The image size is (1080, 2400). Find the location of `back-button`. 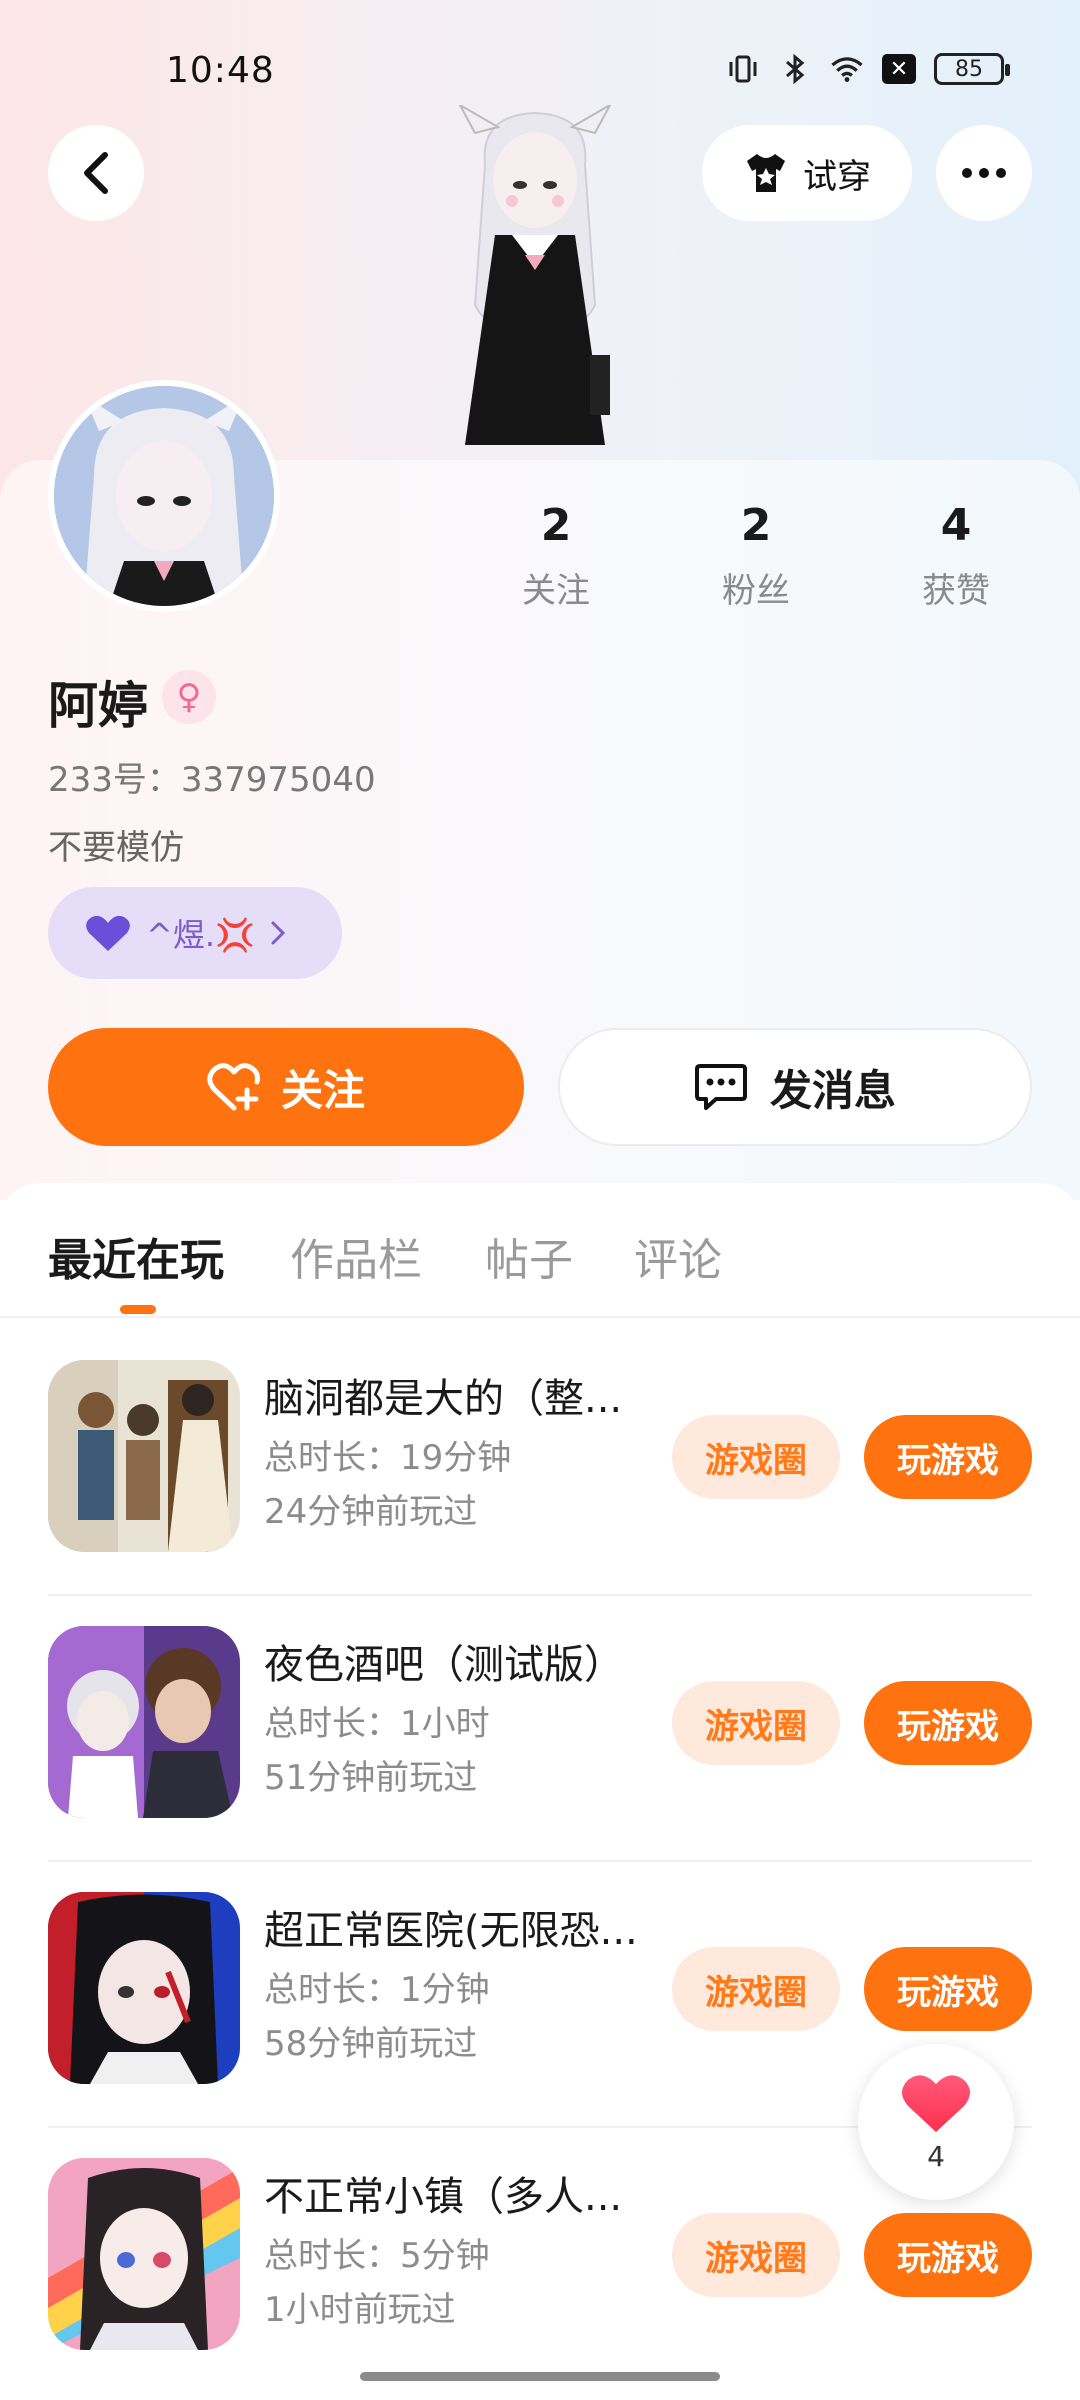

back-button is located at coordinates (96, 173).